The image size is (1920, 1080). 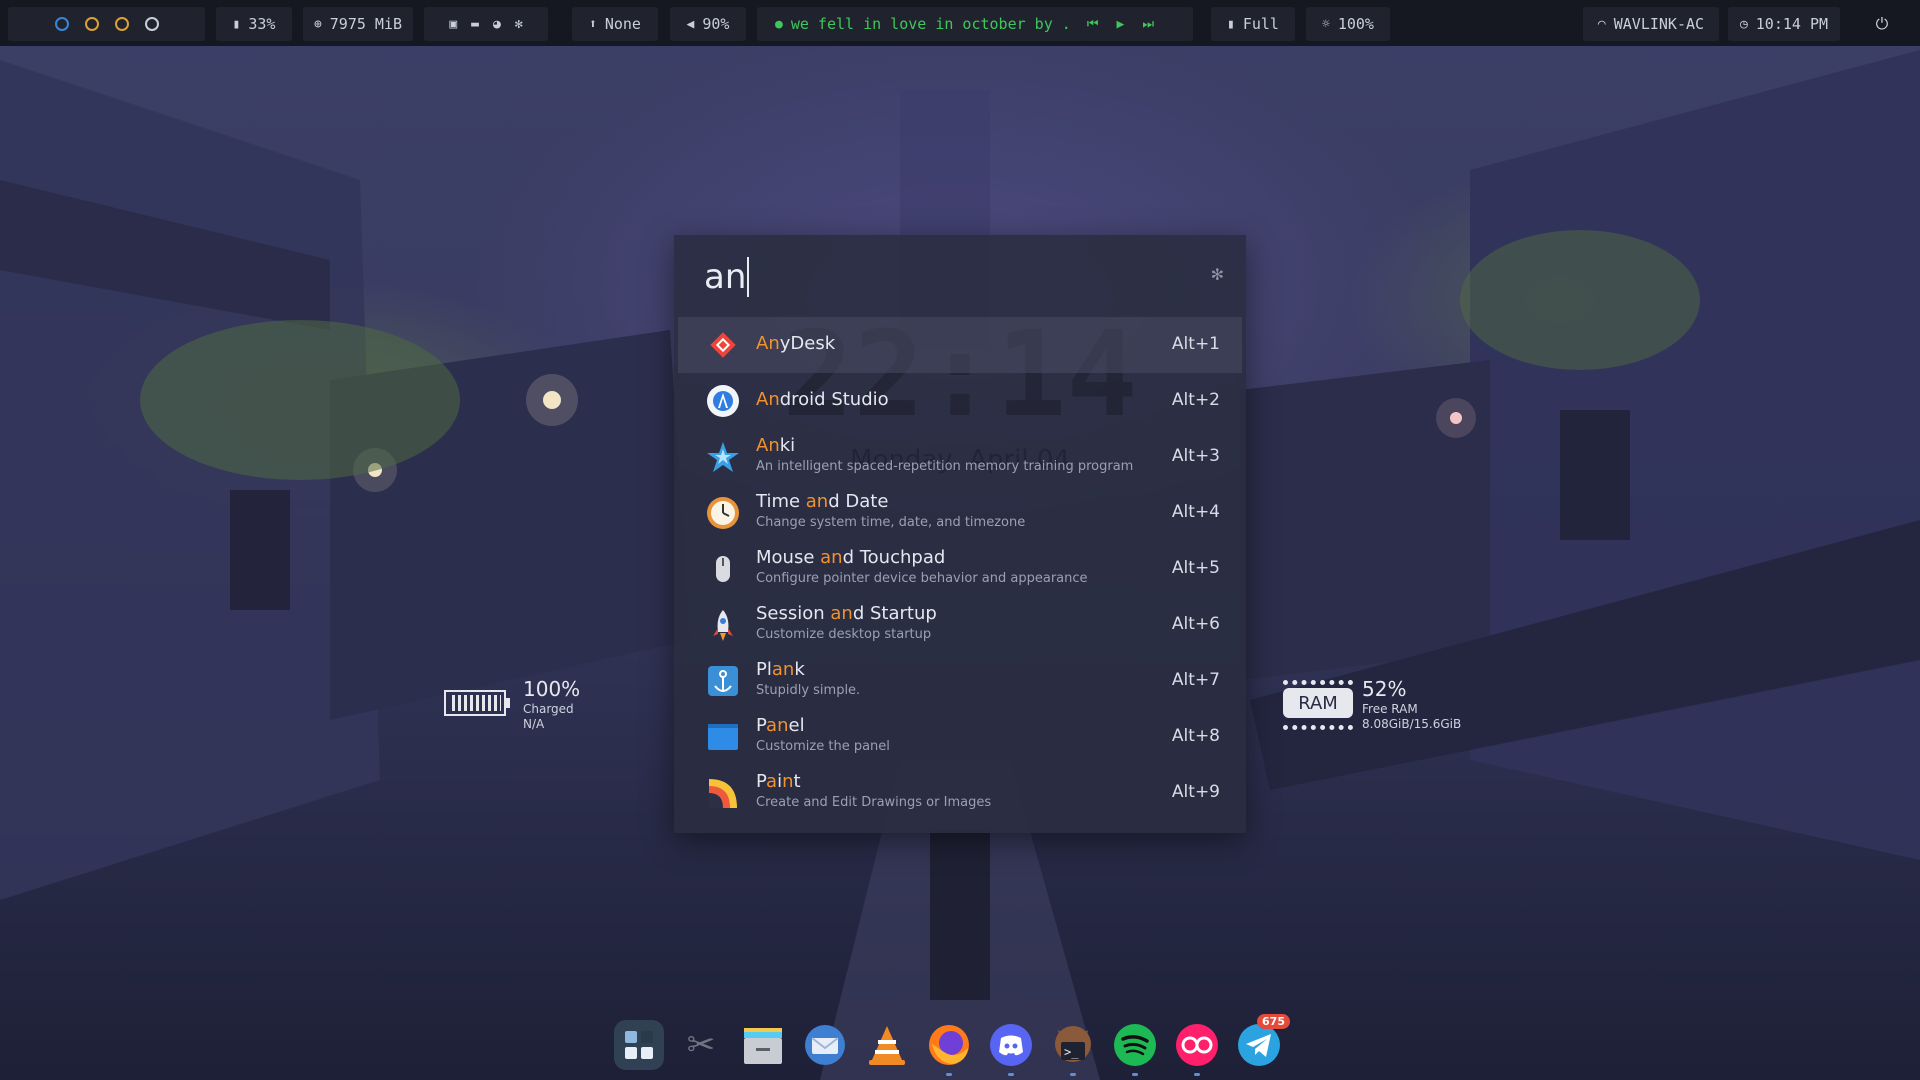 I want to click on result-title: Paint, so click(x=778, y=781).